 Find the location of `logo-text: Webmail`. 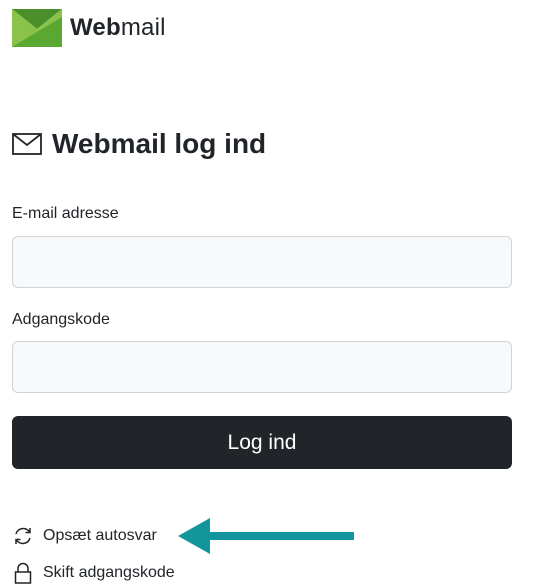

logo-text: Webmail is located at coordinates (118, 28).